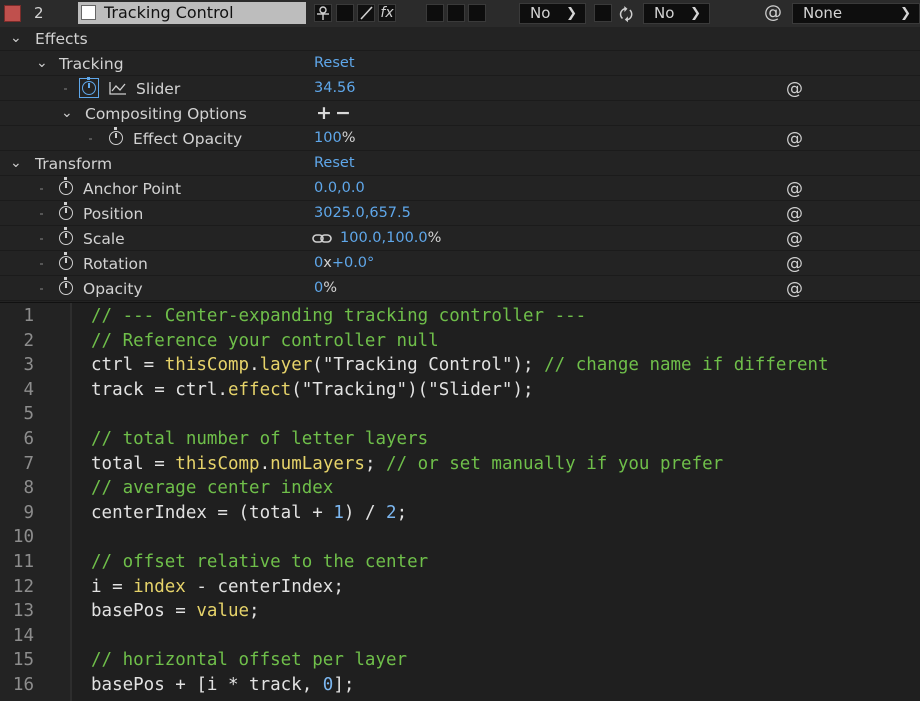 The width and height of the screenshot is (920, 701). What do you see at coordinates (118, 88) in the screenshot?
I see `graph-editor-icon` at bounding box center [118, 88].